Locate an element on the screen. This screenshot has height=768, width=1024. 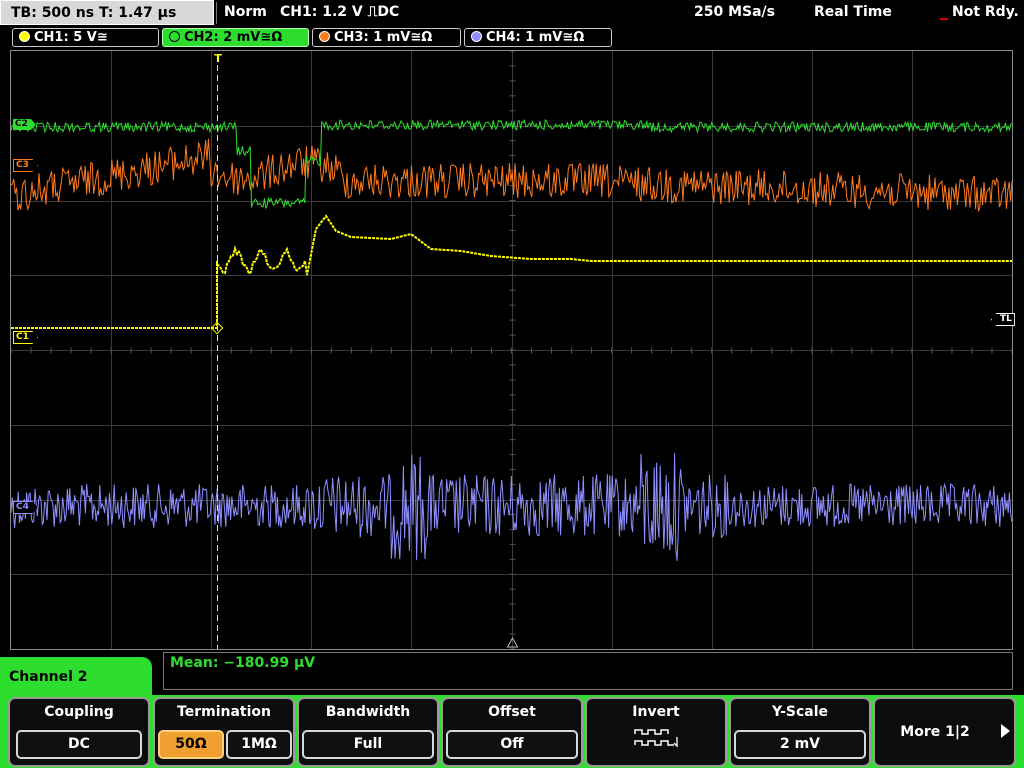
ch2-trace is located at coordinates (511, 164).